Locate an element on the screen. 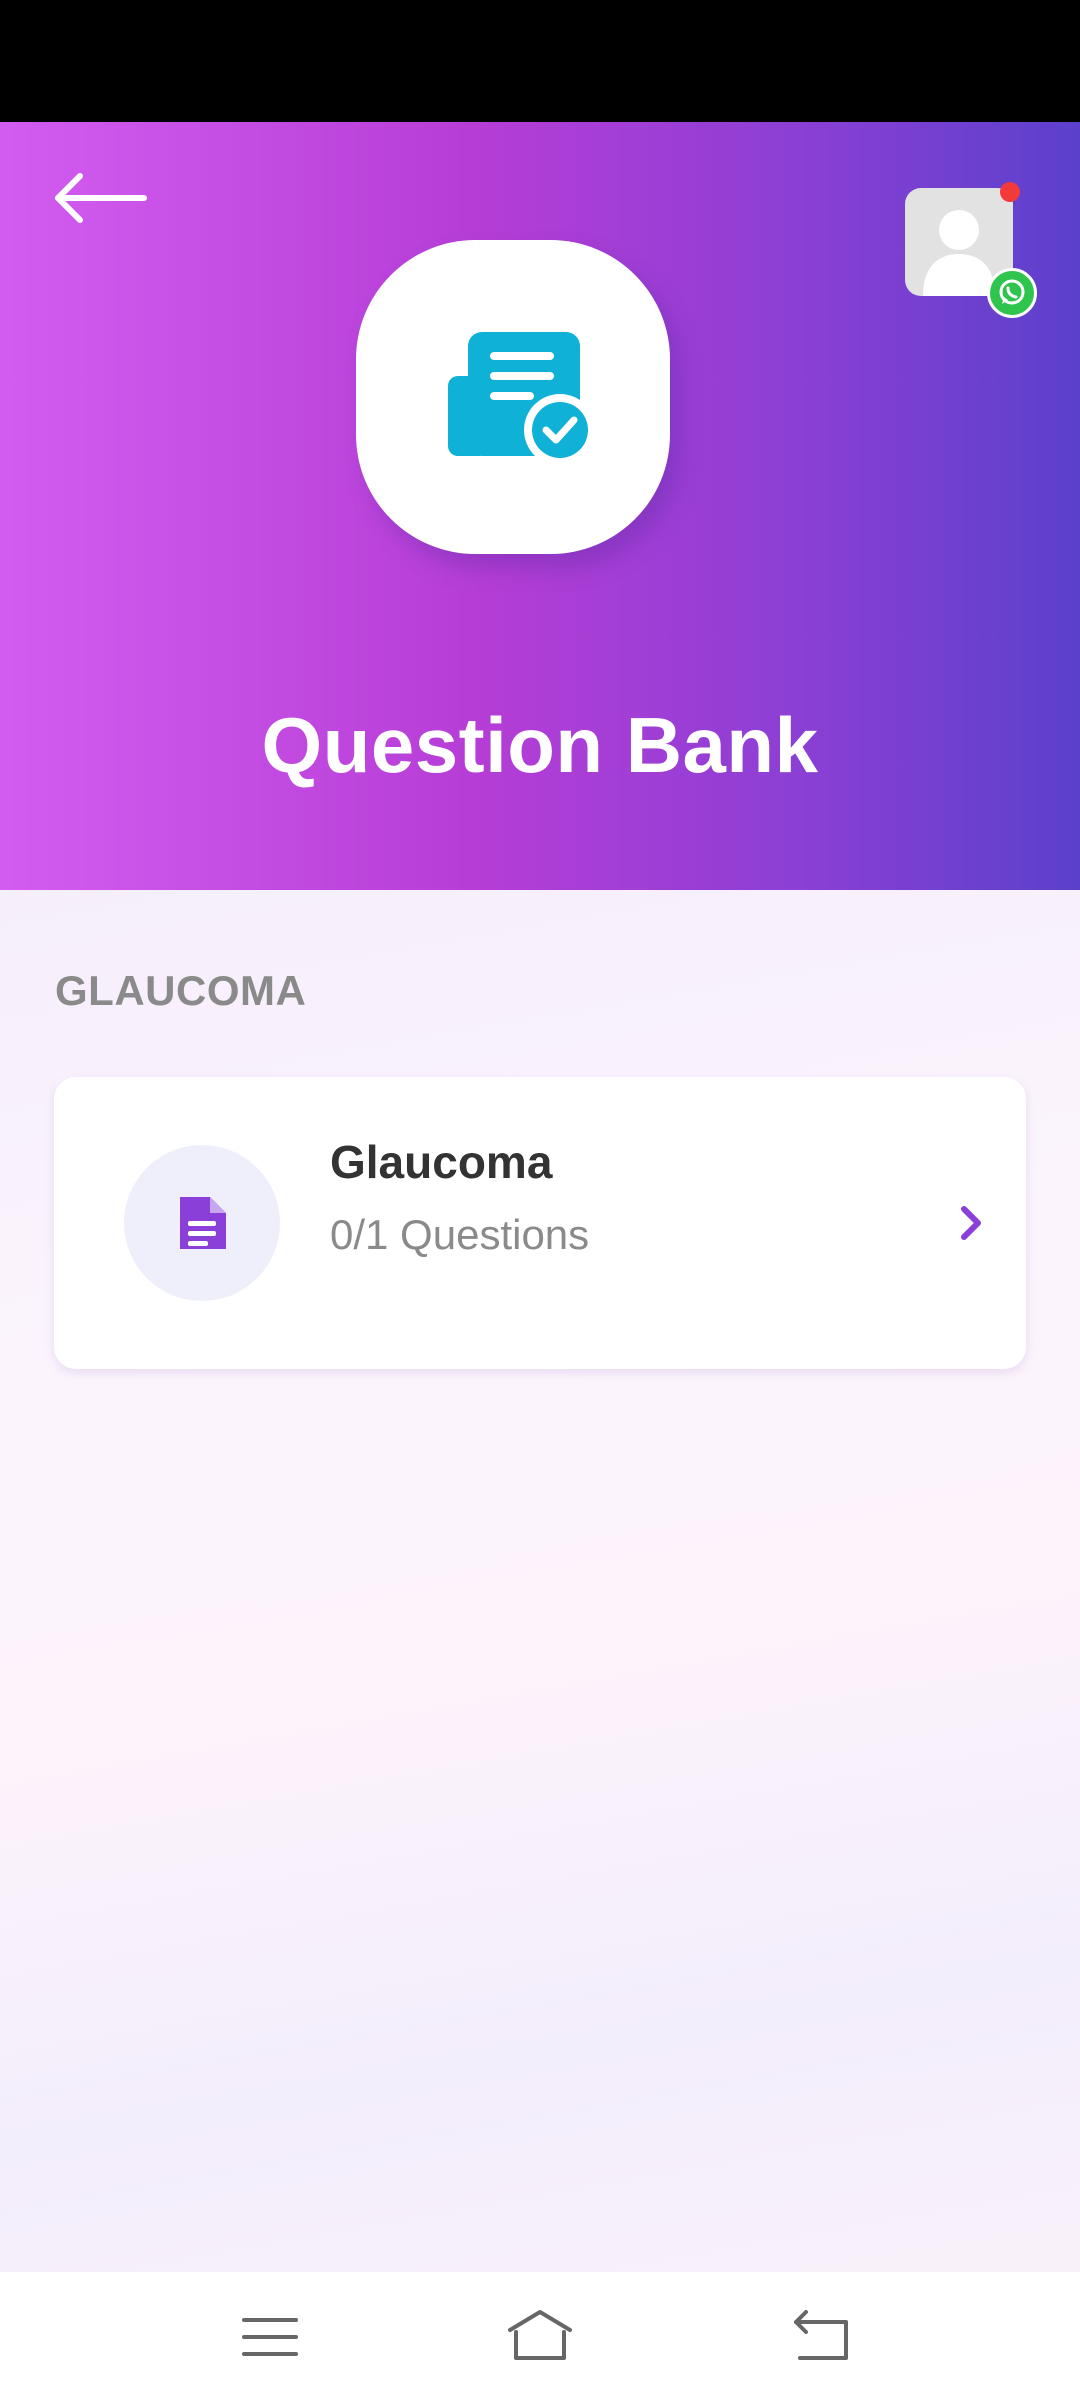  nav-back-button is located at coordinates (822, 2337).